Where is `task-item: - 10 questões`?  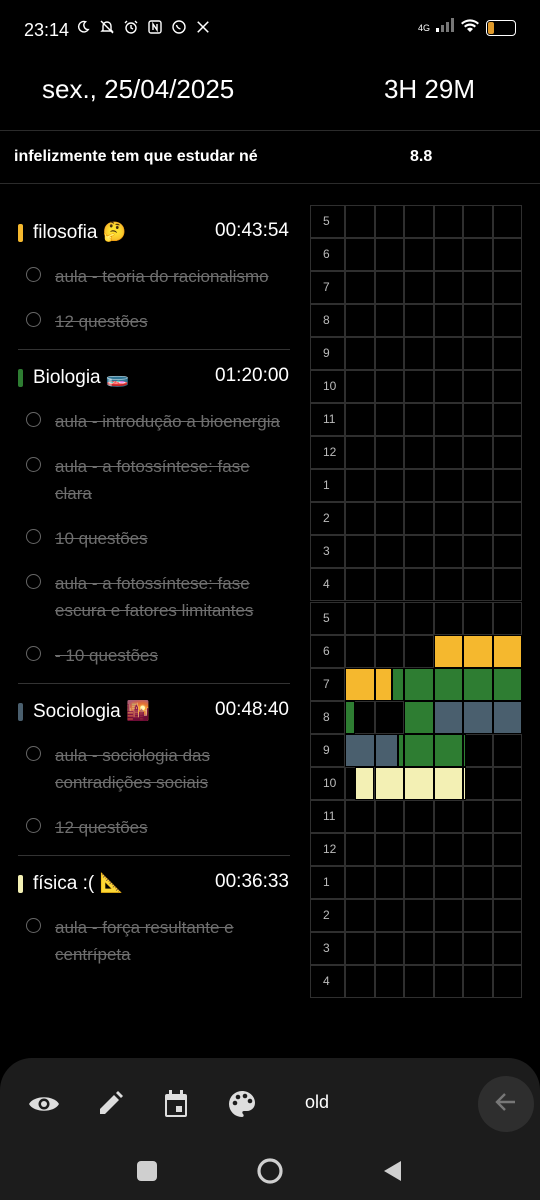
task-item: - 10 questões is located at coordinates (150, 660).